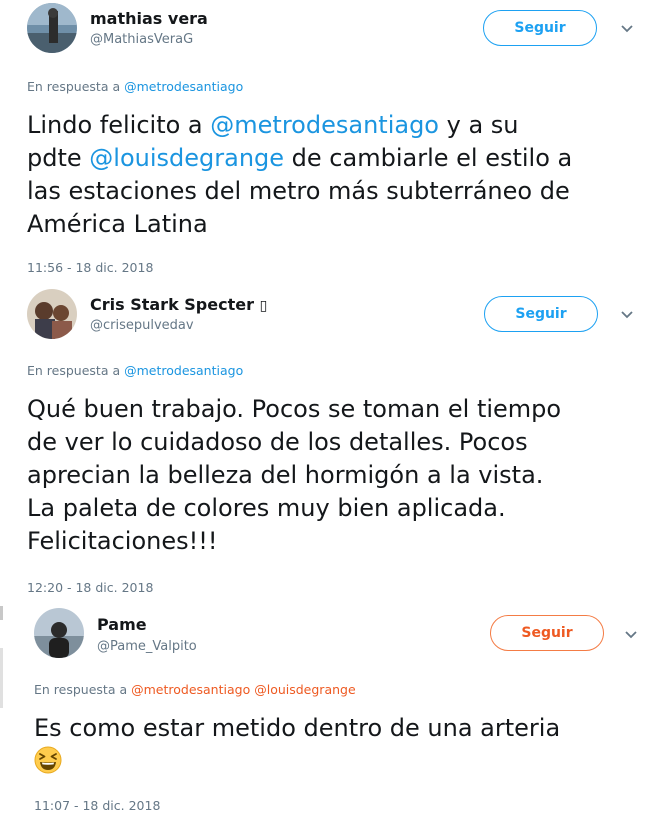 This screenshot has width=650, height=826. Describe the element at coordinates (97, 805) in the screenshot. I see `timestamp: 11:07 - 18 dic. 2018` at that location.